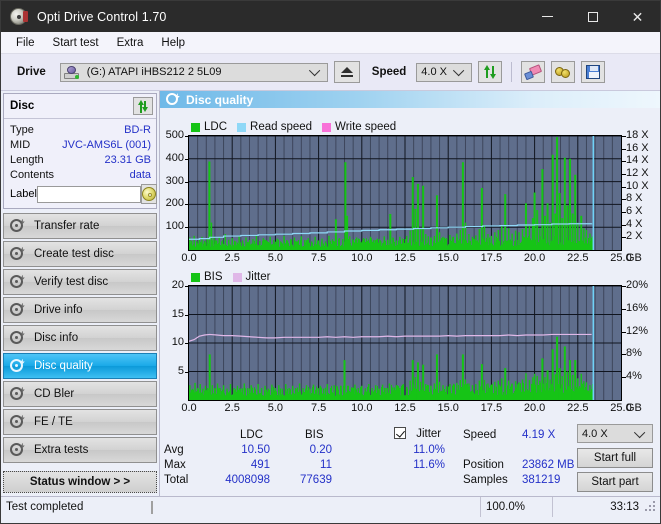  I want to click on stats-row-avg: Avg, so click(174, 450).